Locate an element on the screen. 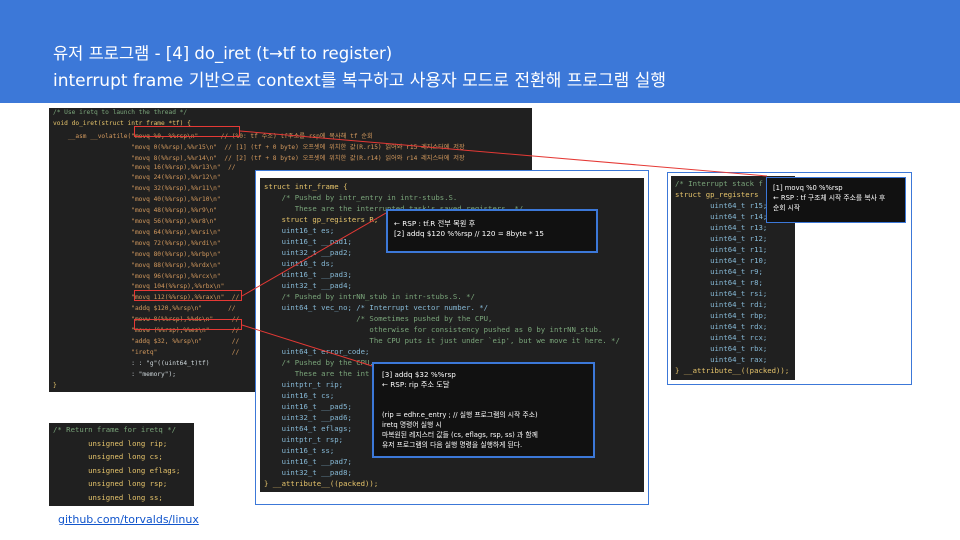 This screenshot has height=540, width=960. code-line: unsigned long cs; is located at coordinates (108, 456).